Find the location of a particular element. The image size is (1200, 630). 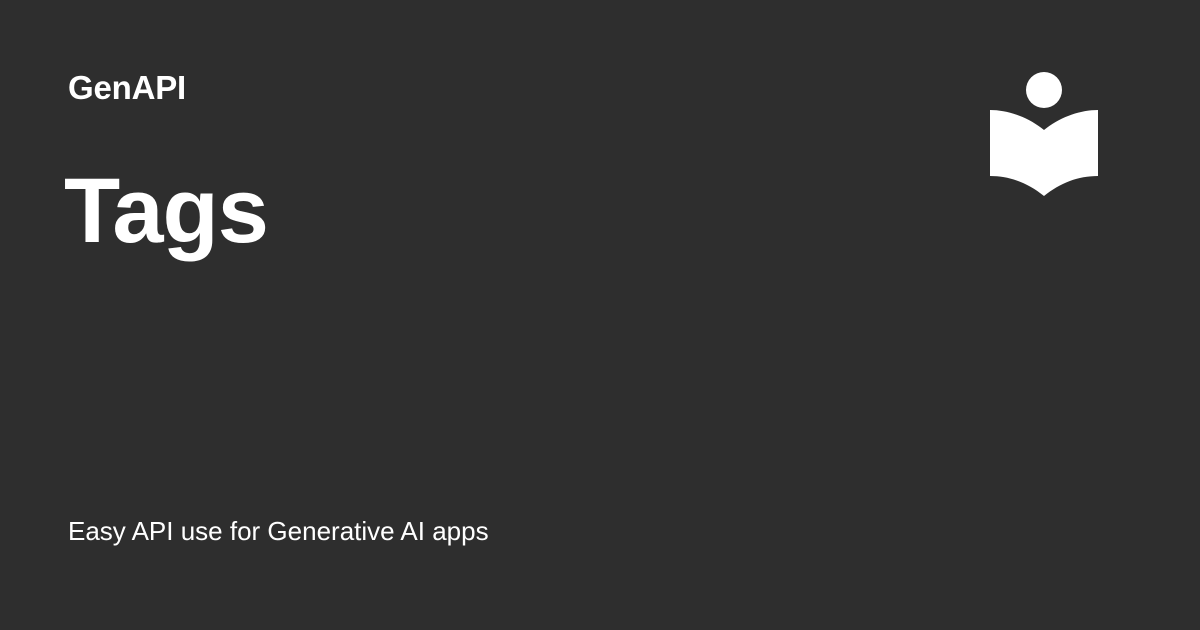

tagline: Easy API use for Generative AI apps is located at coordinates (278, 531).